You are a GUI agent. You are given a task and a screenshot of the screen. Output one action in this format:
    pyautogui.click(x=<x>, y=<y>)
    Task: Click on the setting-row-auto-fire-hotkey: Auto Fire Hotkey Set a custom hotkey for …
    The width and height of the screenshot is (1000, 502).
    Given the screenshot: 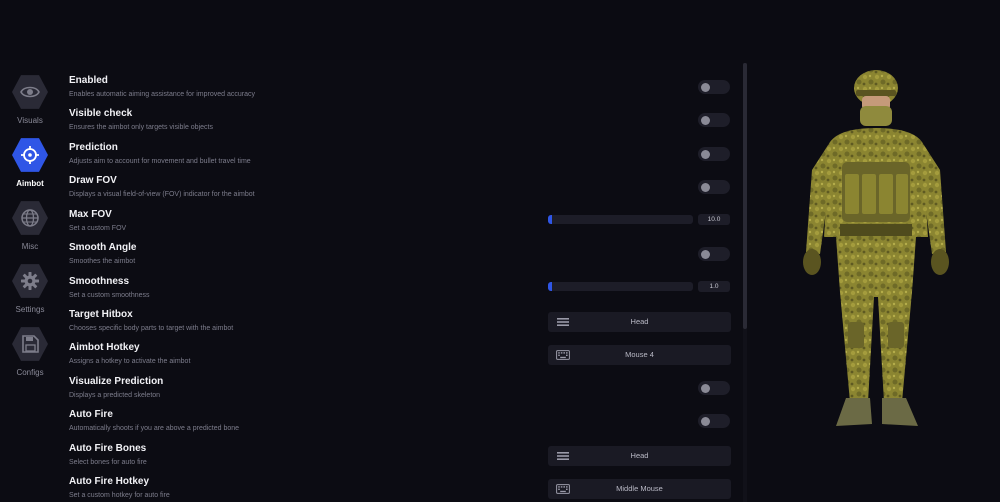 What is the action you would take?
    pyautogui.click(x=400, y=485)
    